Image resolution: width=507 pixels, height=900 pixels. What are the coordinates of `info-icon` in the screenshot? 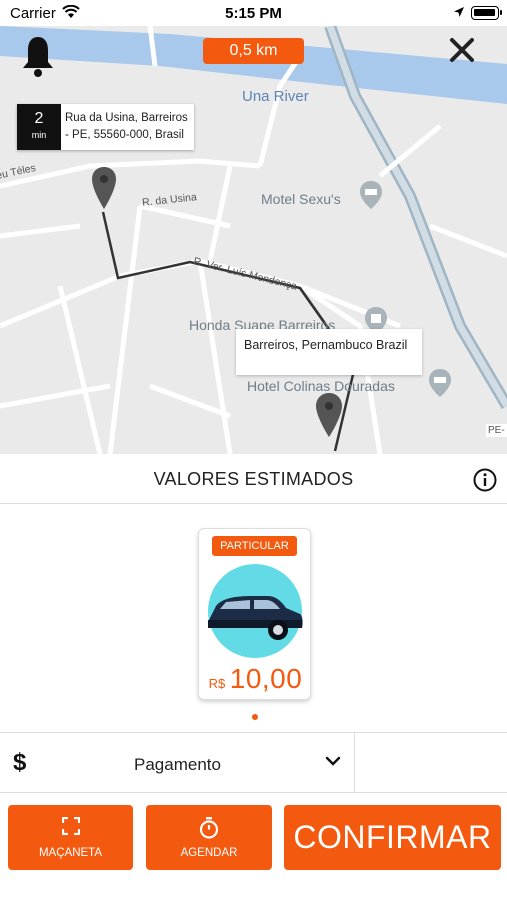 It's located at (485, 480).